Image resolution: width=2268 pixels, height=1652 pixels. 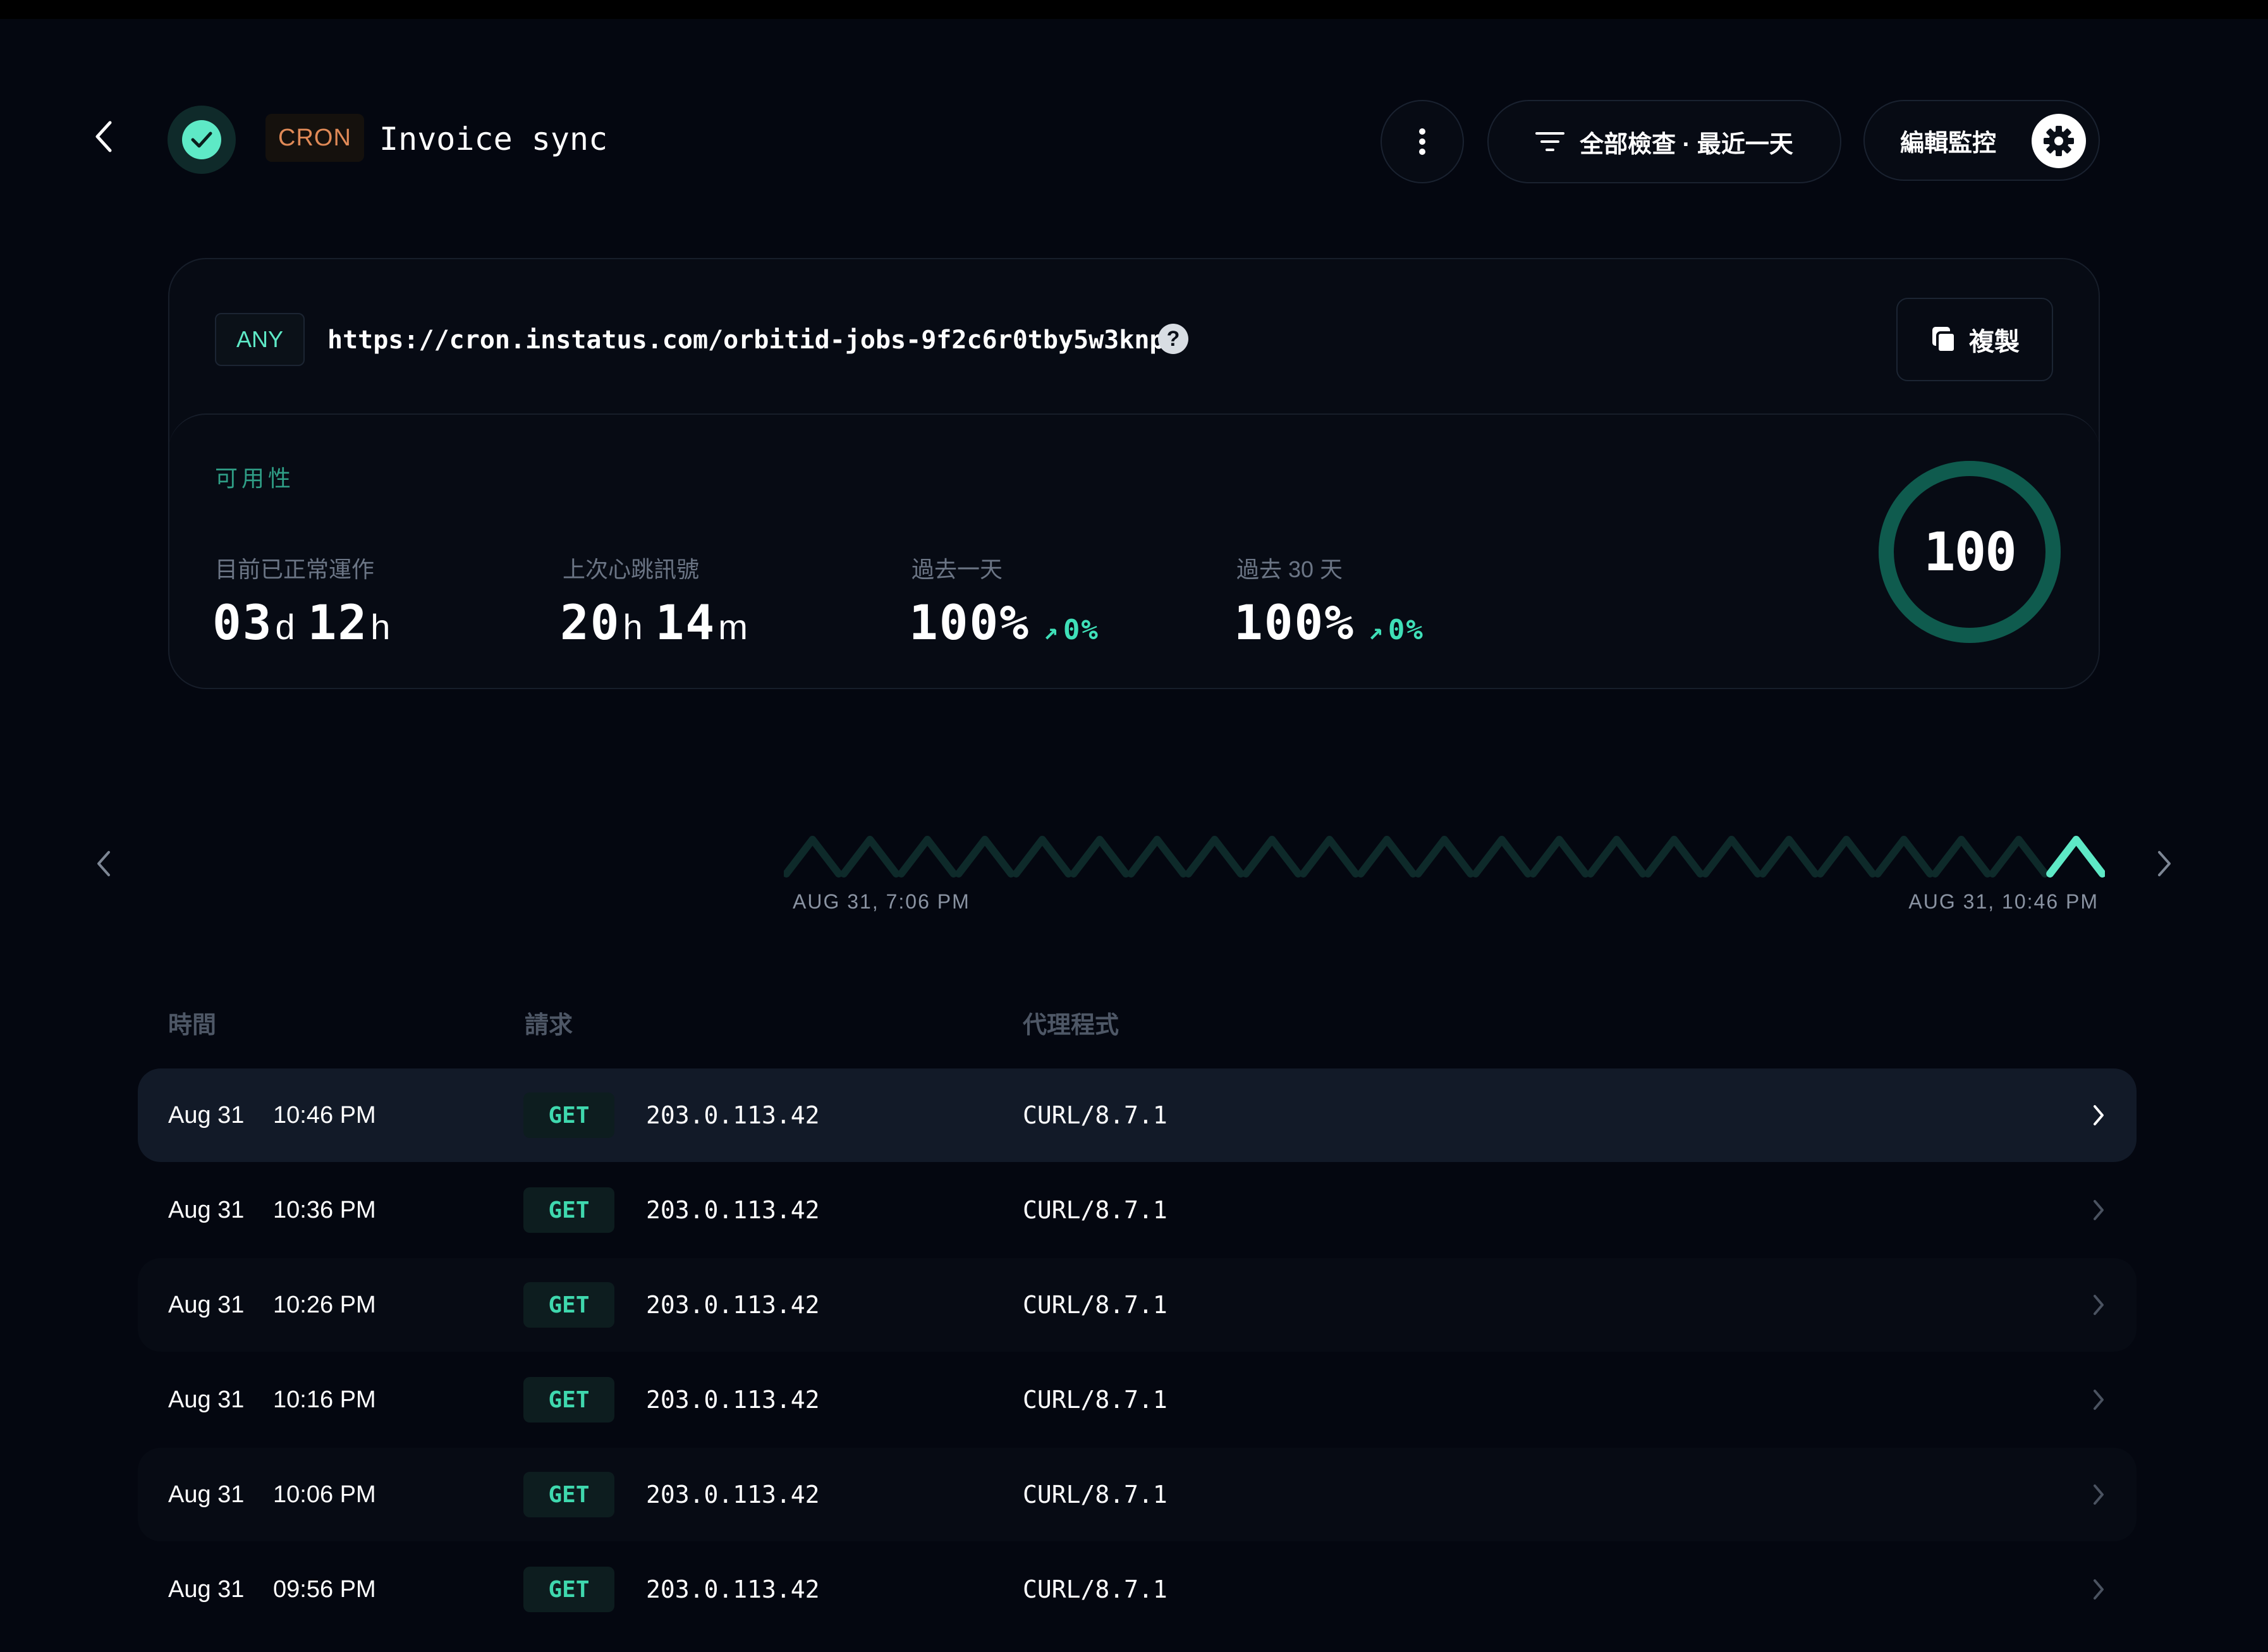 I want to click on filter-label: 全部檢查 · 最近一天, so click(x=1686, y=144).